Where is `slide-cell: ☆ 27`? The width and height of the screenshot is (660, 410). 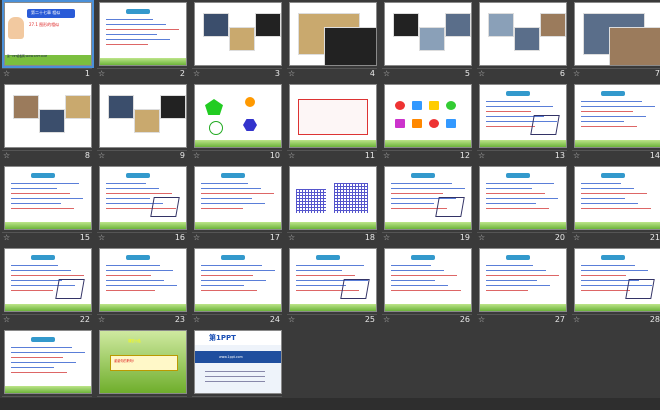
slide-cell: ☆ 27 is located at coordinates (522, 288).